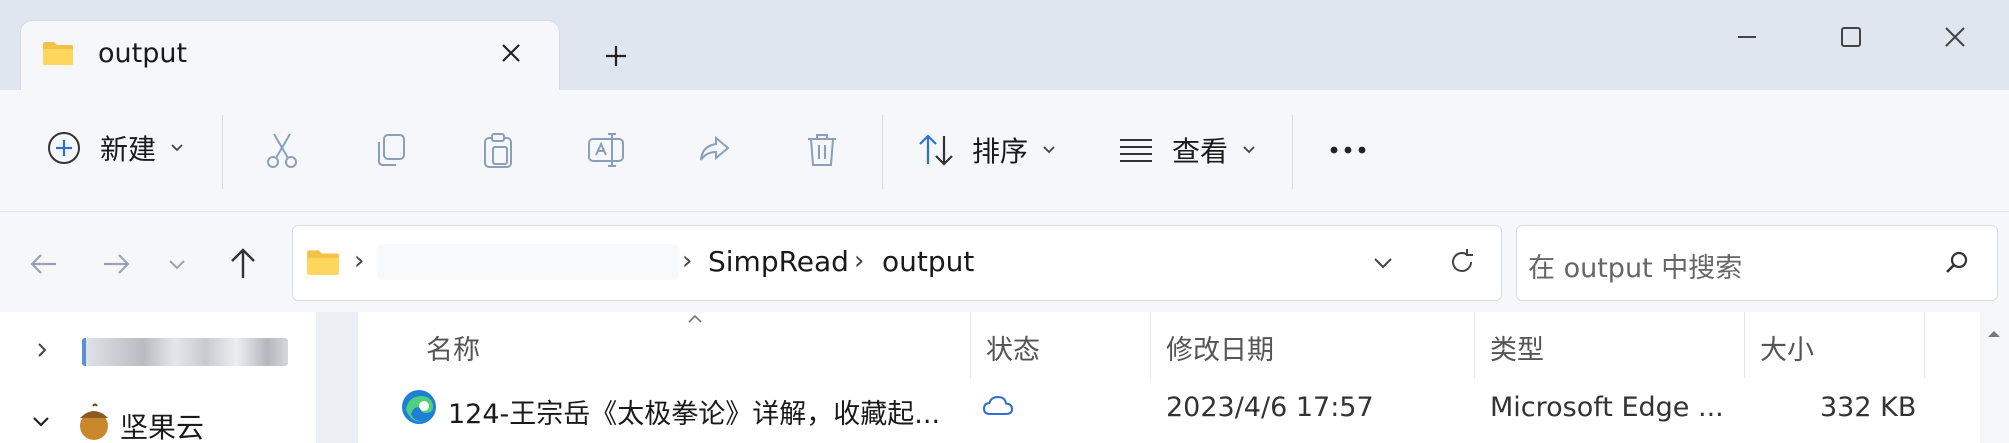 The width and height of the screenshot is (2009, 443). I want to click on rename-icon, so click(606, 150).